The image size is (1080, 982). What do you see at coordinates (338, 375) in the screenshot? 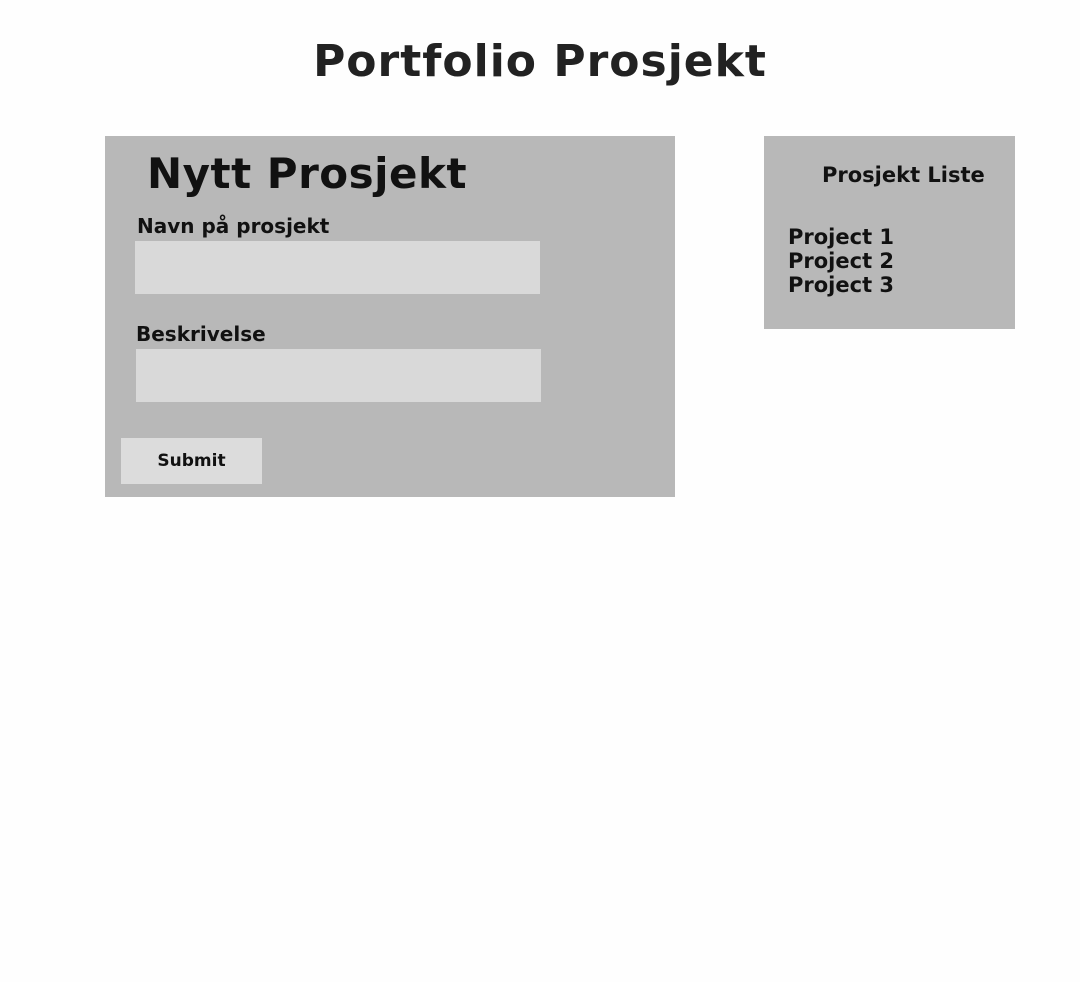
I see `description-input` at bounding box center [338, 375].